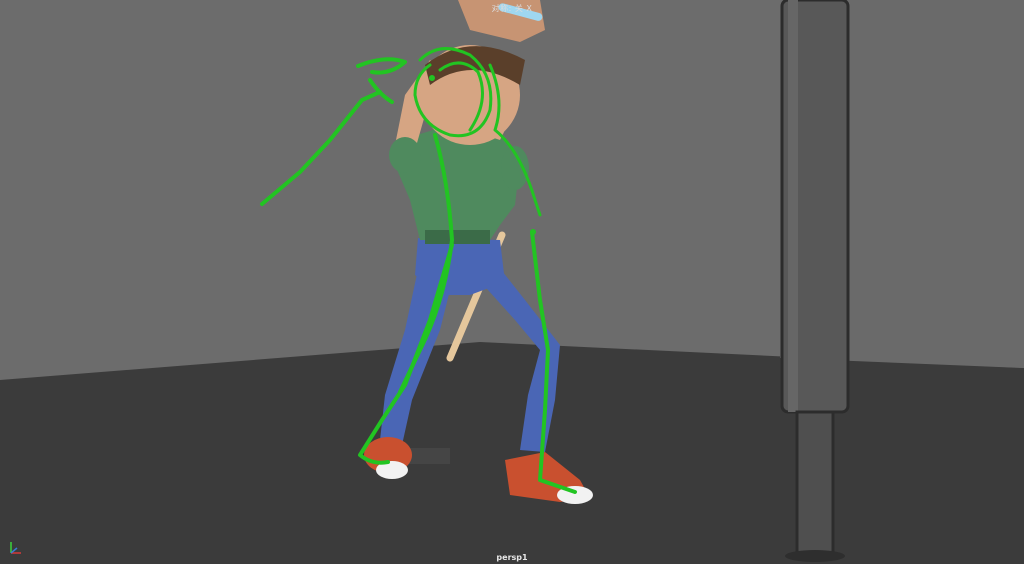 The width and height of the screenshot is (1024, 564). Describe the element at coordinates (512, 557) in the screenshot. I see `camera-name-label: persp1` at that location.